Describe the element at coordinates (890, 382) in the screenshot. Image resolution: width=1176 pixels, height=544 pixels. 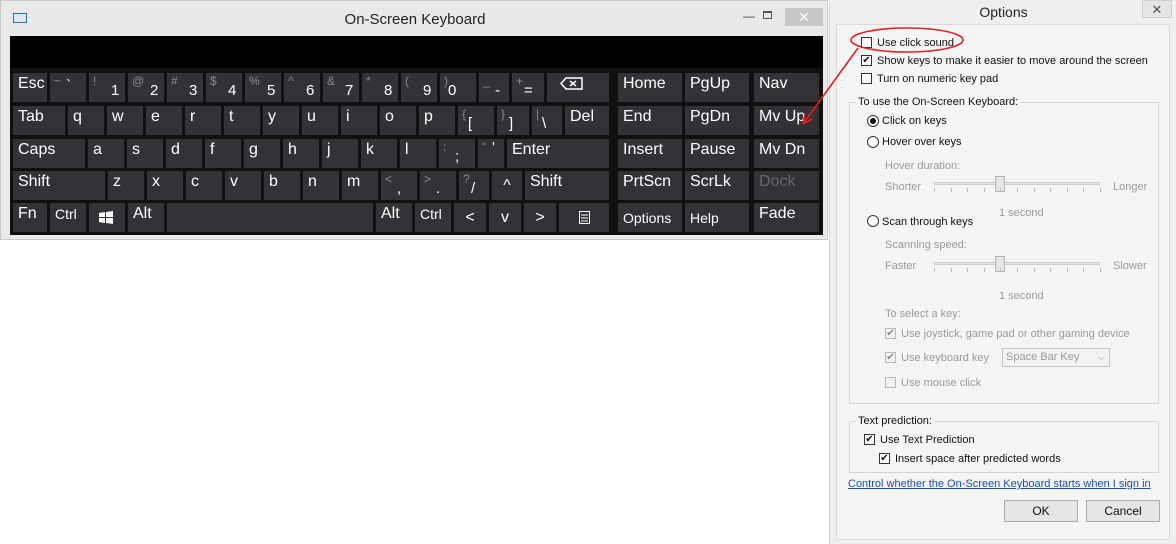
I see `use-mouse-click-checkbox` at that location.